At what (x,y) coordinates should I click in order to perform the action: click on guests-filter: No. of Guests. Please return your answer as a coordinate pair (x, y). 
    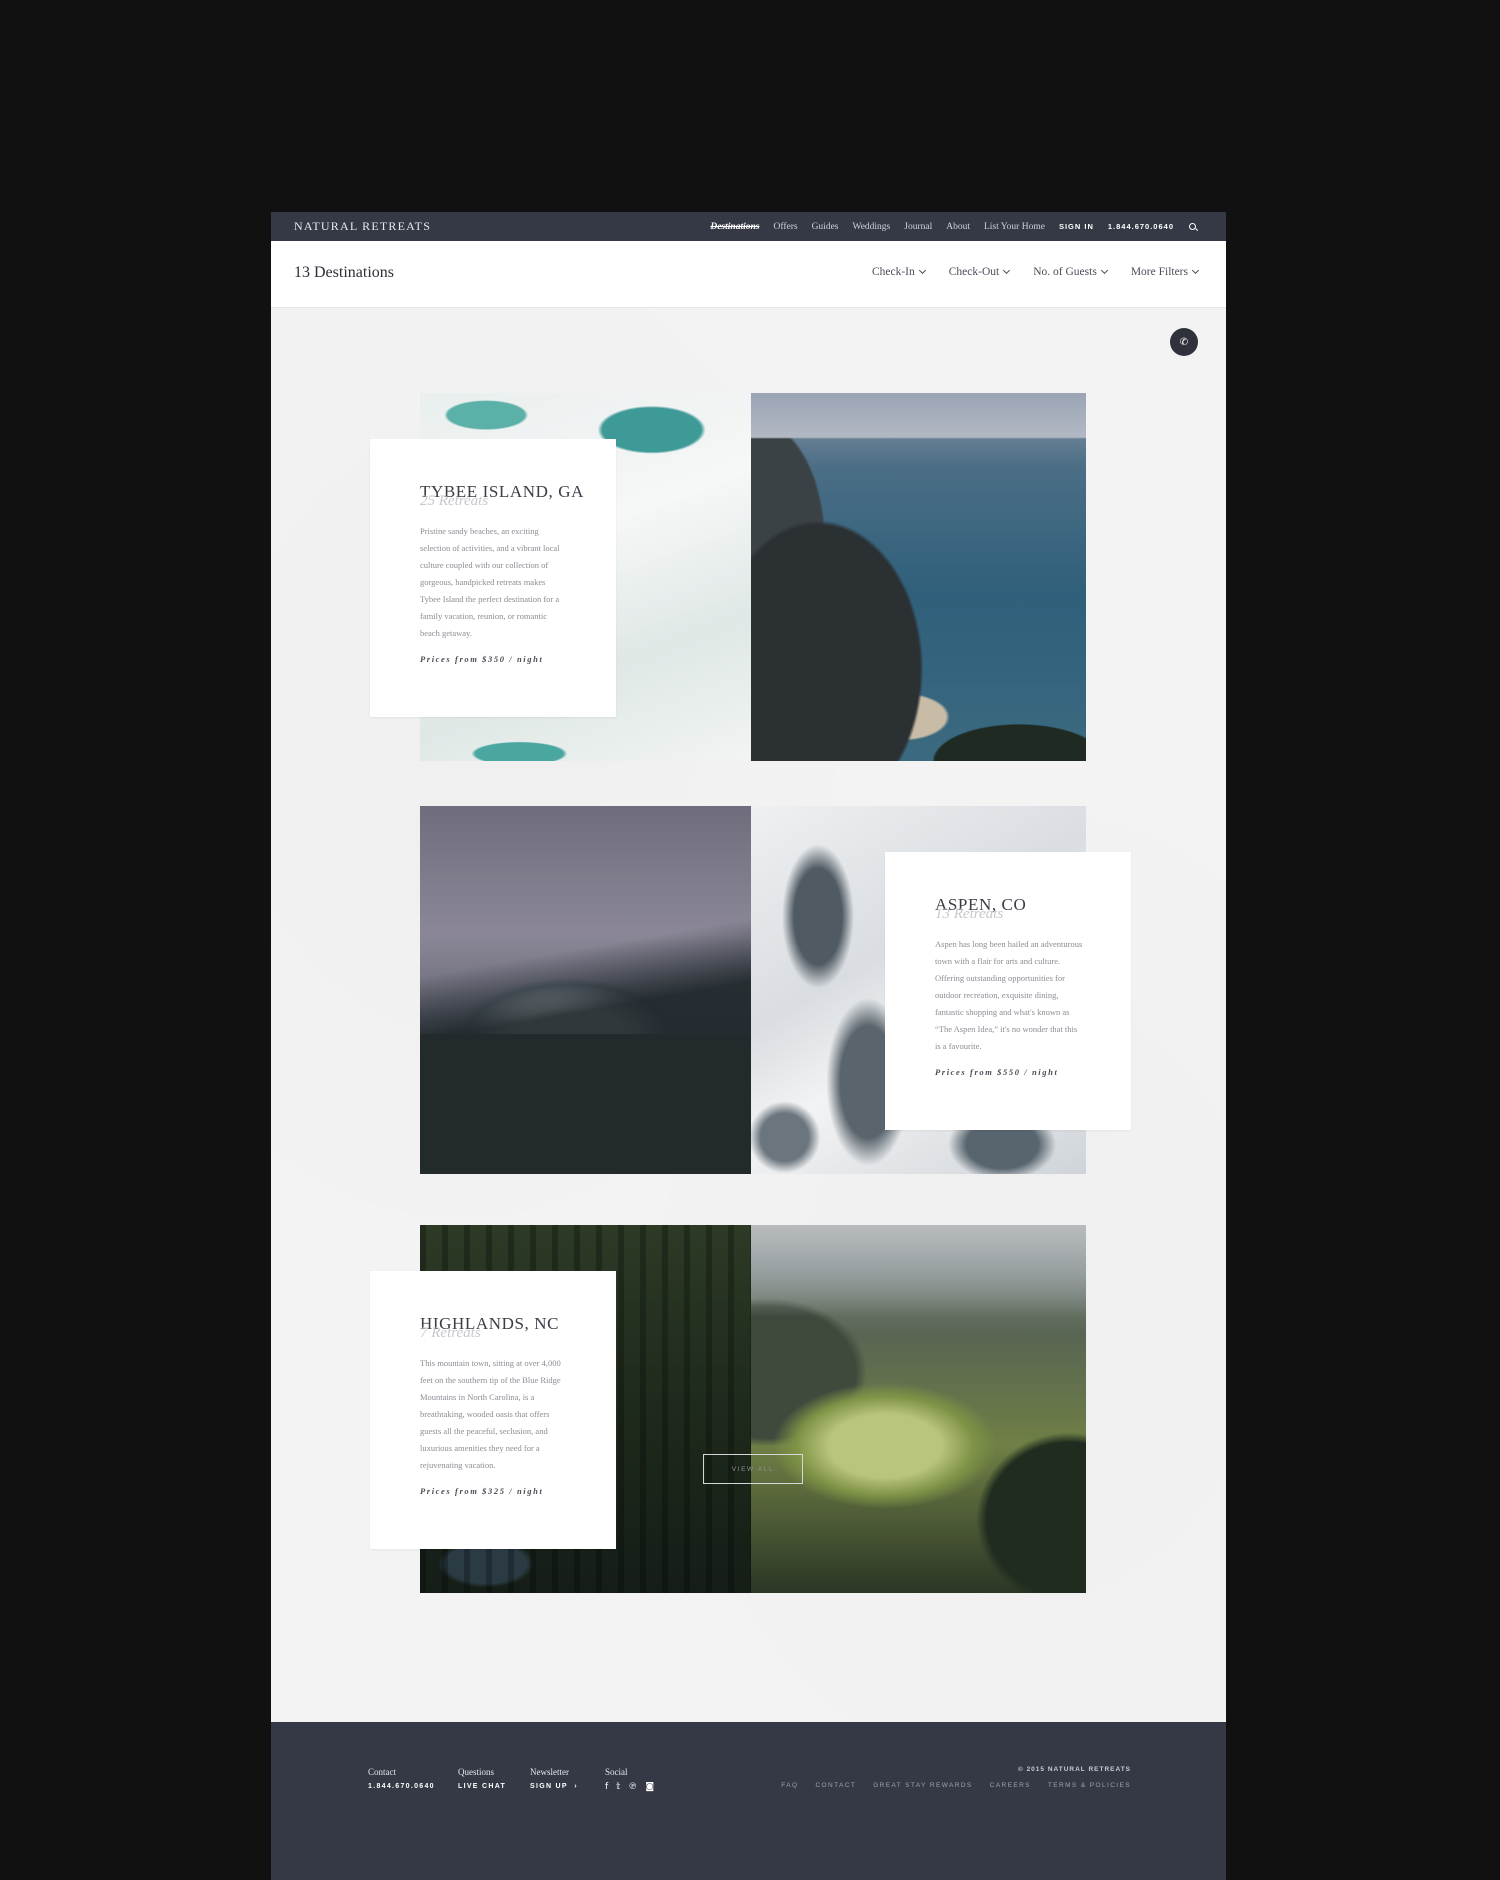
    Looking at the image, I should click on (1070, 272).